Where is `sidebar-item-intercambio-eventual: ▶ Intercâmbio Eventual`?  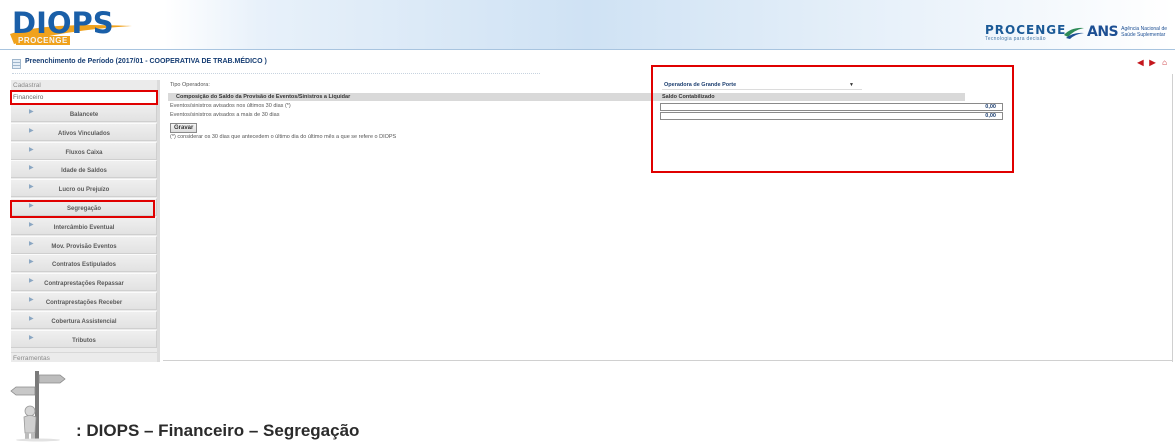
sidebar-item-intercambio-eventual: ▶ Intercâmbio Eventual is located at coordinates (84, 225).